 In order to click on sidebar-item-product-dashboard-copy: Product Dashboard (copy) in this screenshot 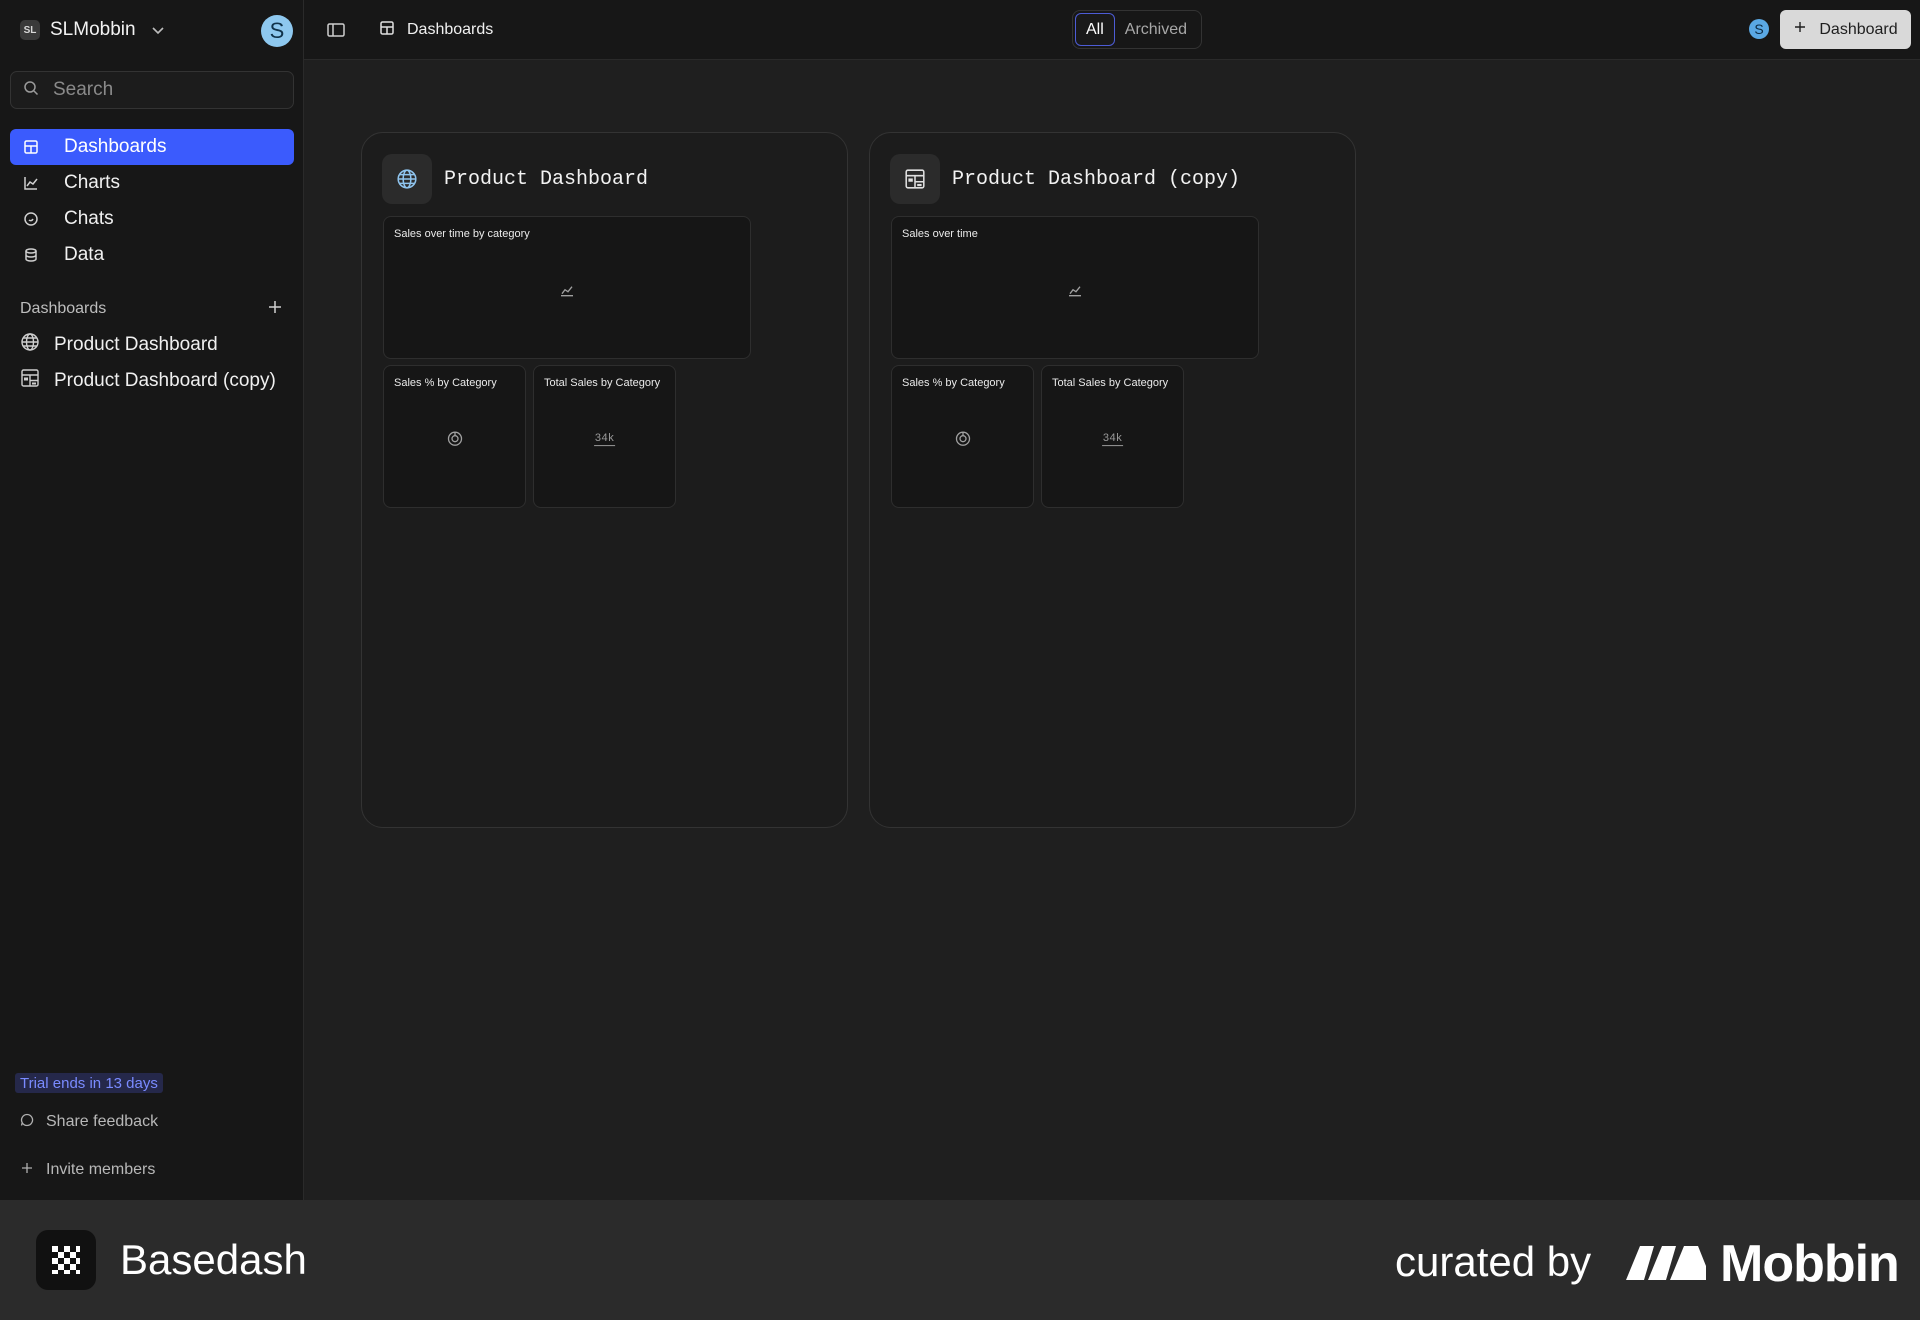, I will do `click(160, 381)`.